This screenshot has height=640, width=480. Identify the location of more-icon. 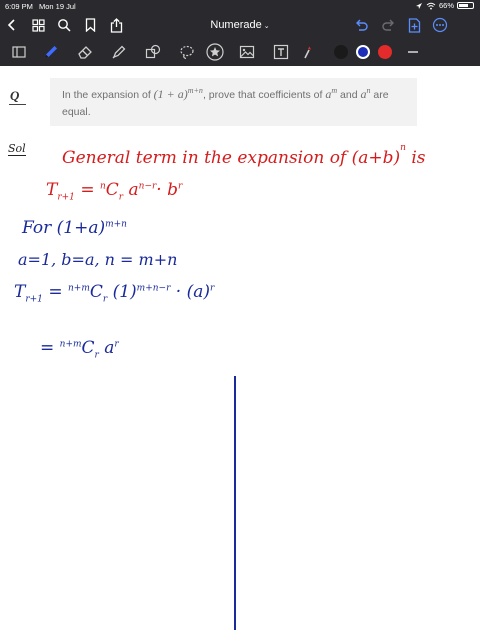
(440, 25).